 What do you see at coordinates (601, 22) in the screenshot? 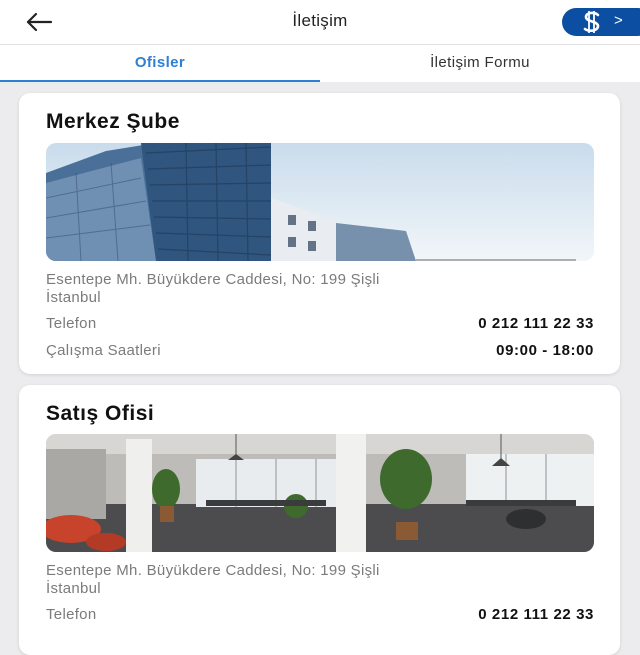
I see `brand-logo-button: >` at bounding box center [601, 22].